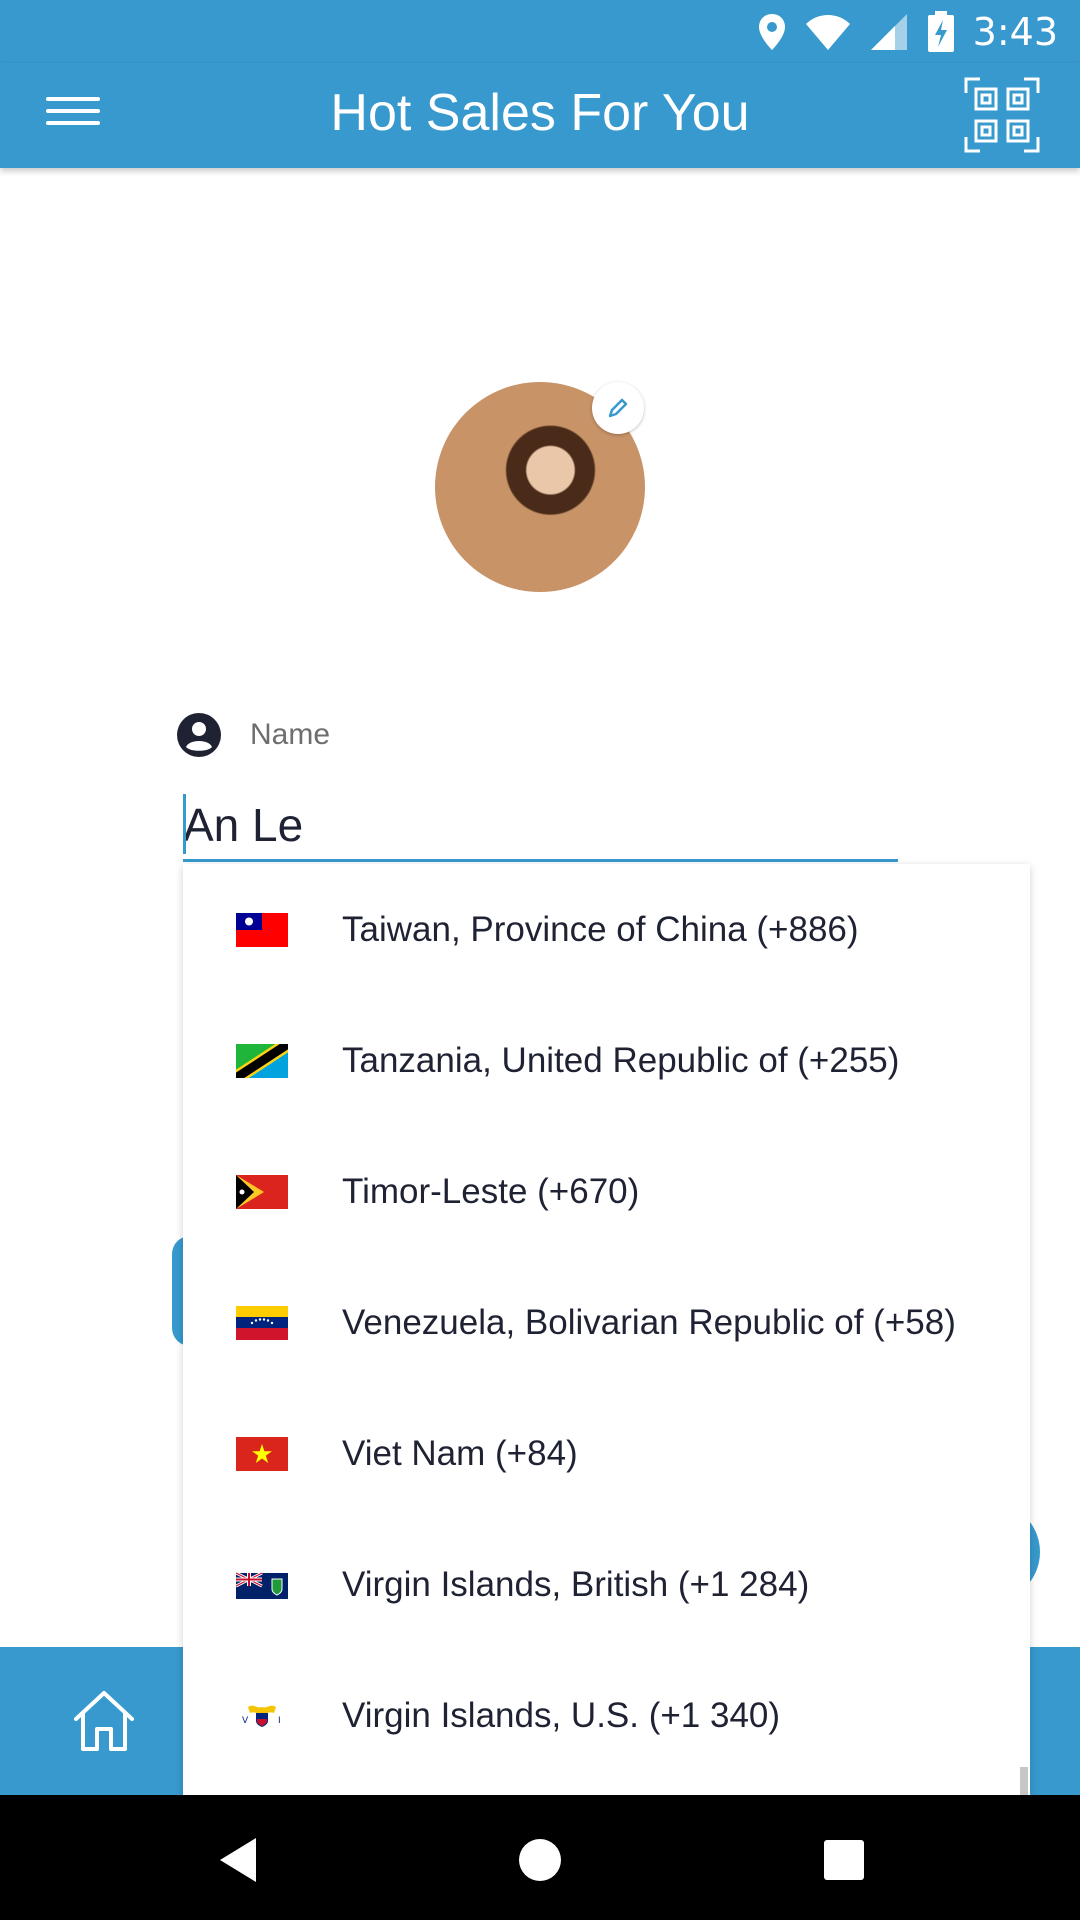 The height and width of the screenshot is (1920, 1080). I want to click on avatar-edit-button, so click(618, 408).